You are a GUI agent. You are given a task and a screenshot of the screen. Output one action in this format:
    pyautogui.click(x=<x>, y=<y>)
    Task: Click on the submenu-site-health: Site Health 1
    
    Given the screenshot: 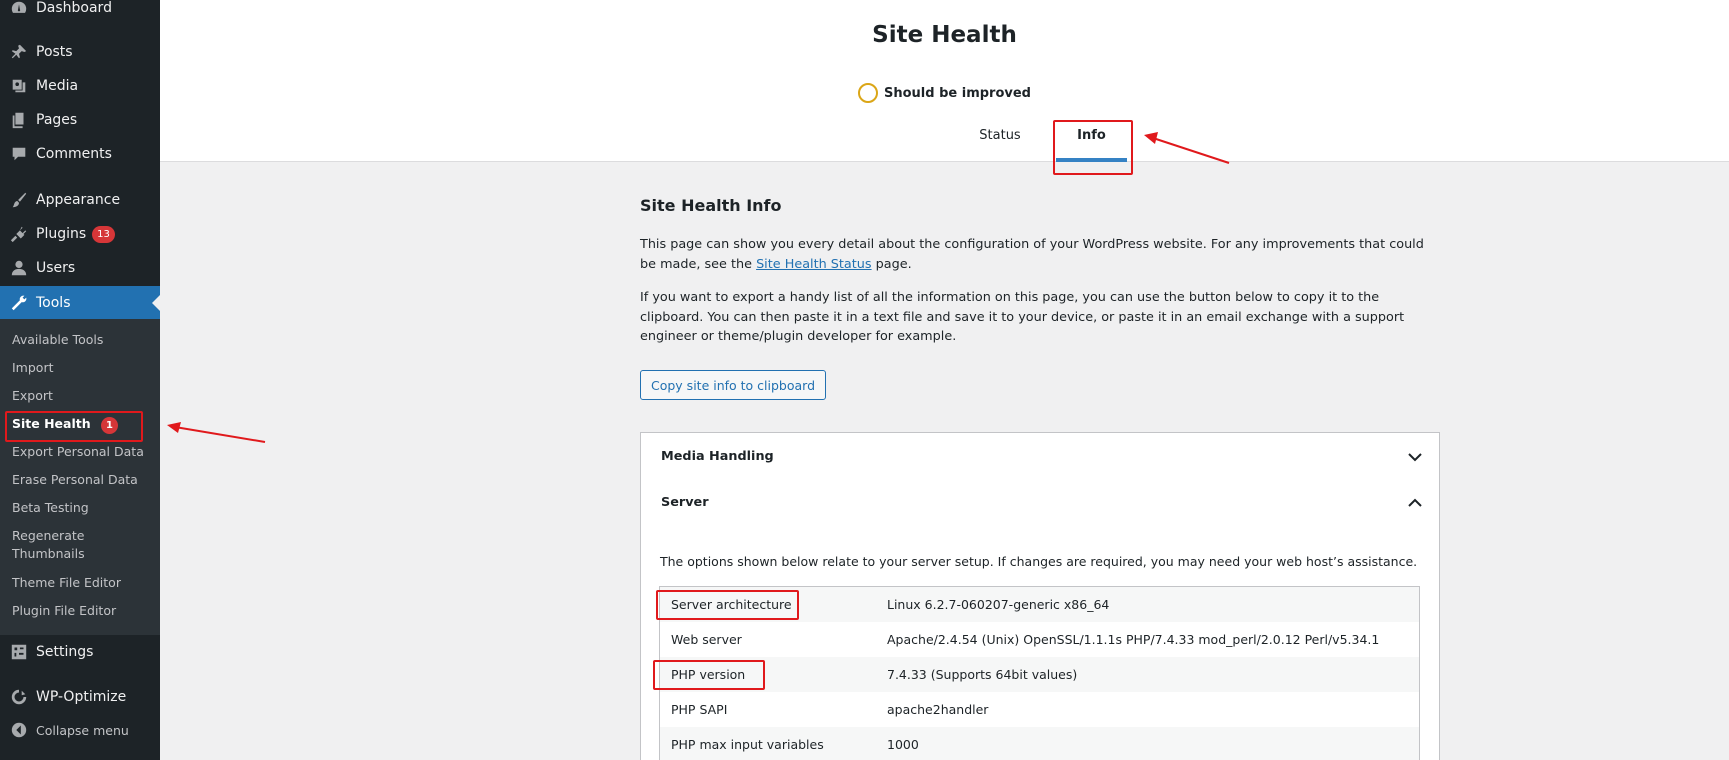 What is the action you would take?
    pyautogui.click(x=82, y=424)
    